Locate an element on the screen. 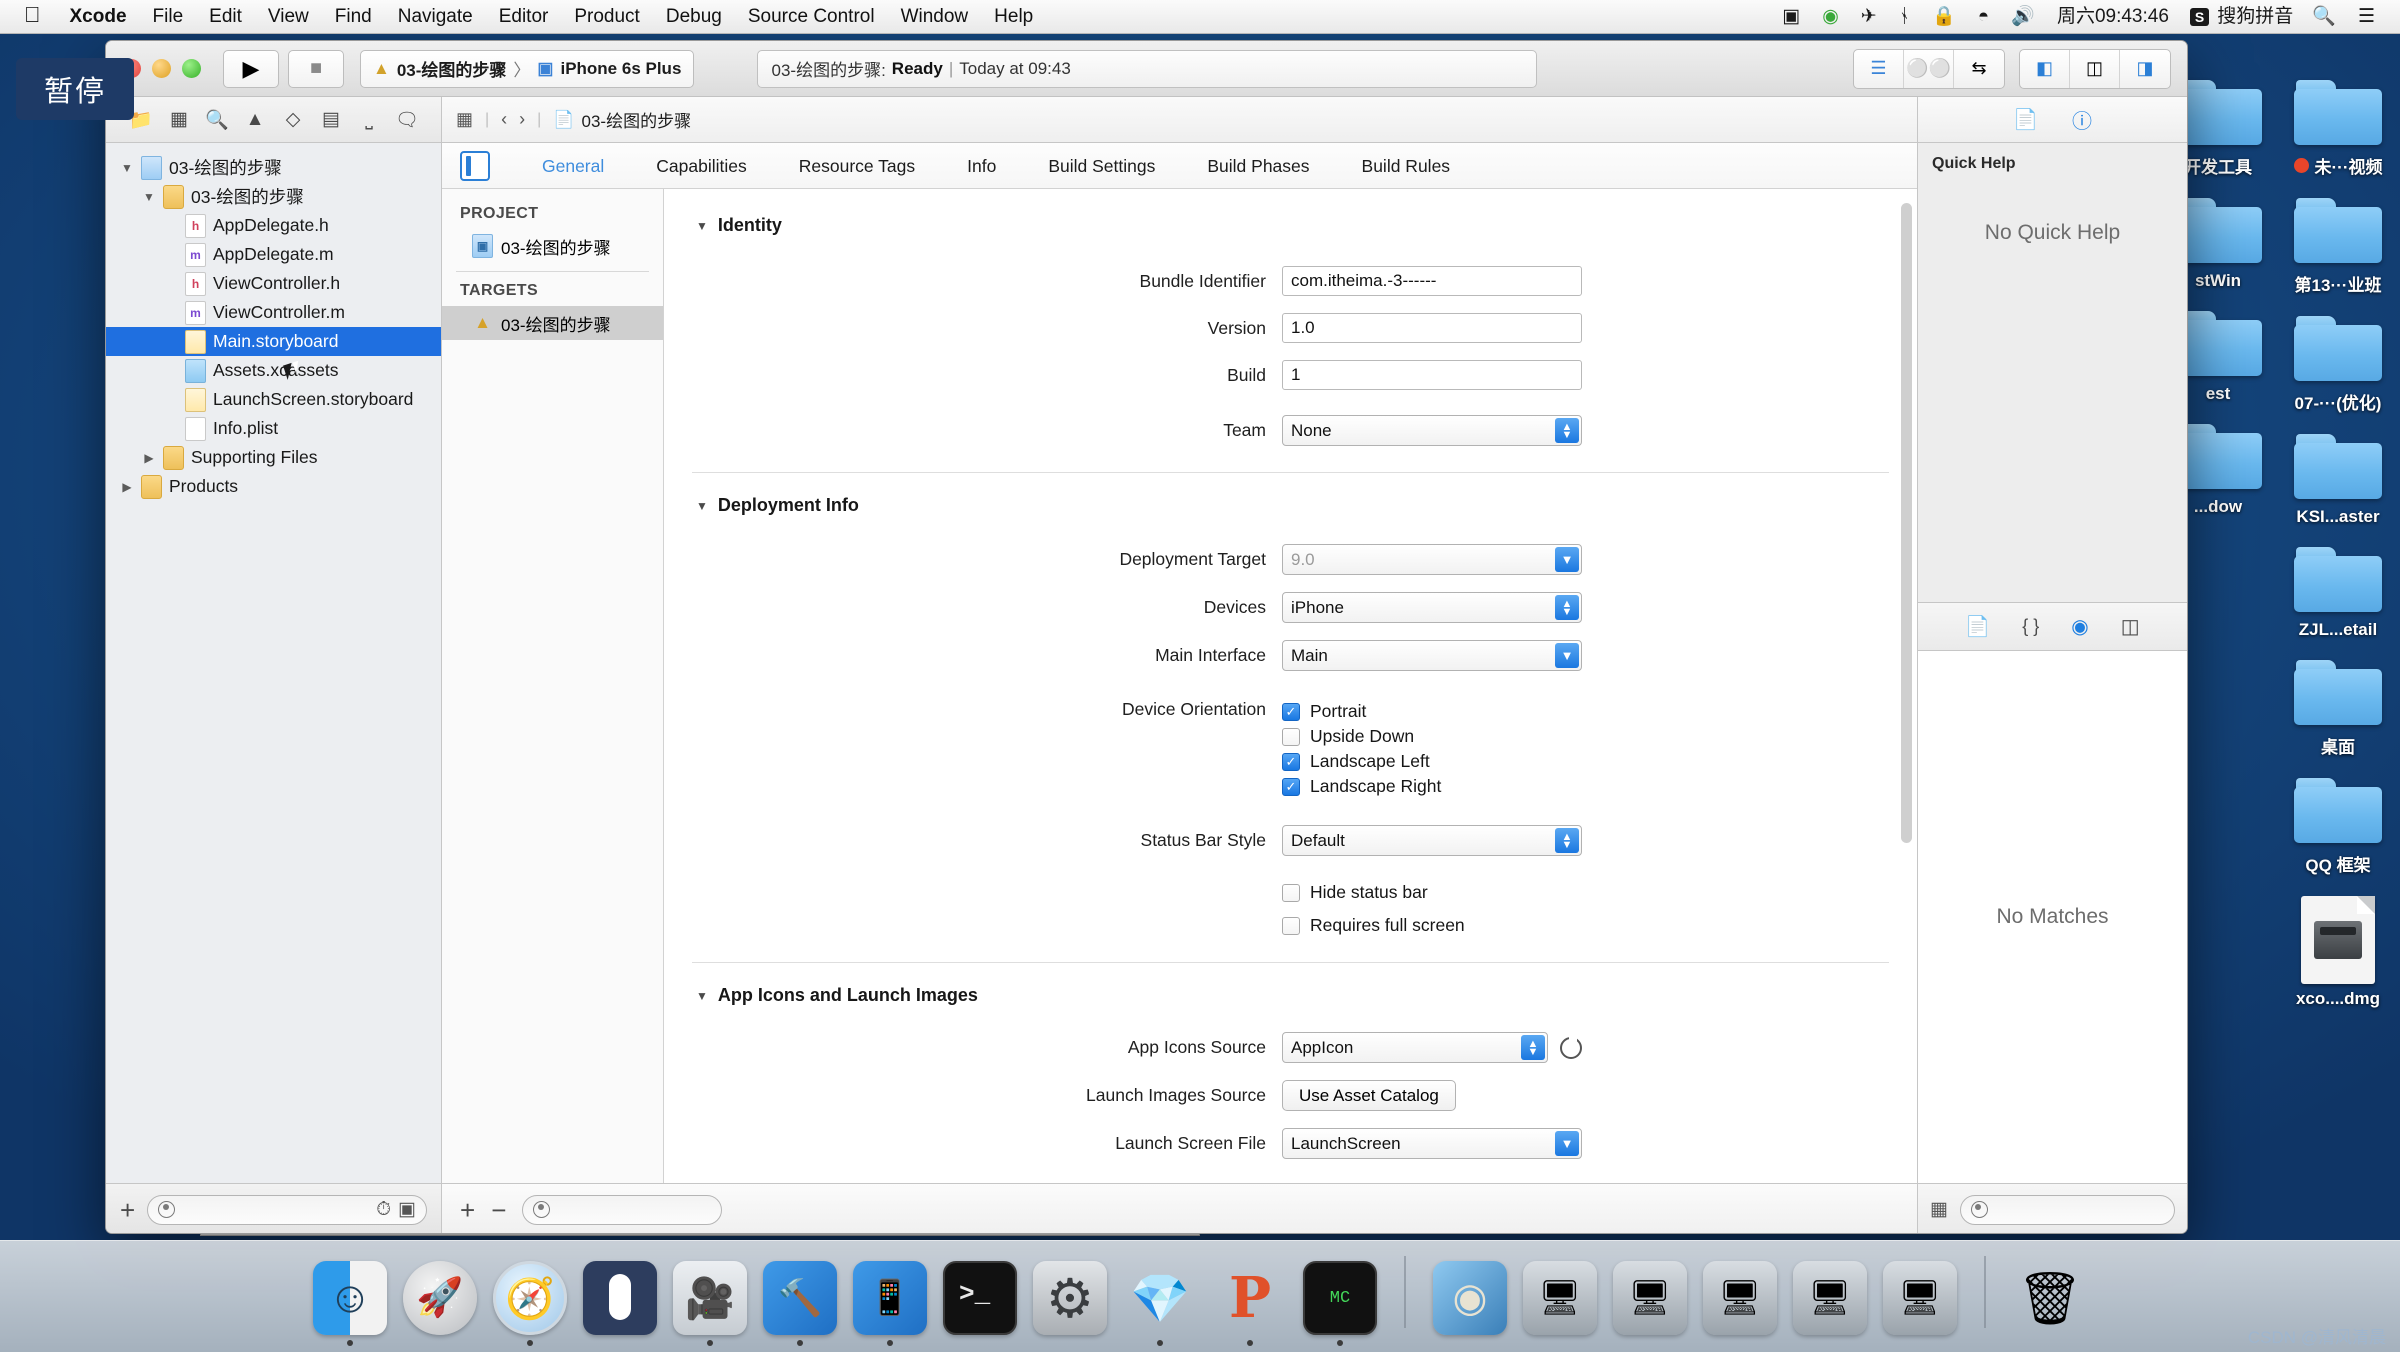 The width and height of the screenshot is (2400, 1352). menu-item-find: Find is located at coordinates (353, 17).